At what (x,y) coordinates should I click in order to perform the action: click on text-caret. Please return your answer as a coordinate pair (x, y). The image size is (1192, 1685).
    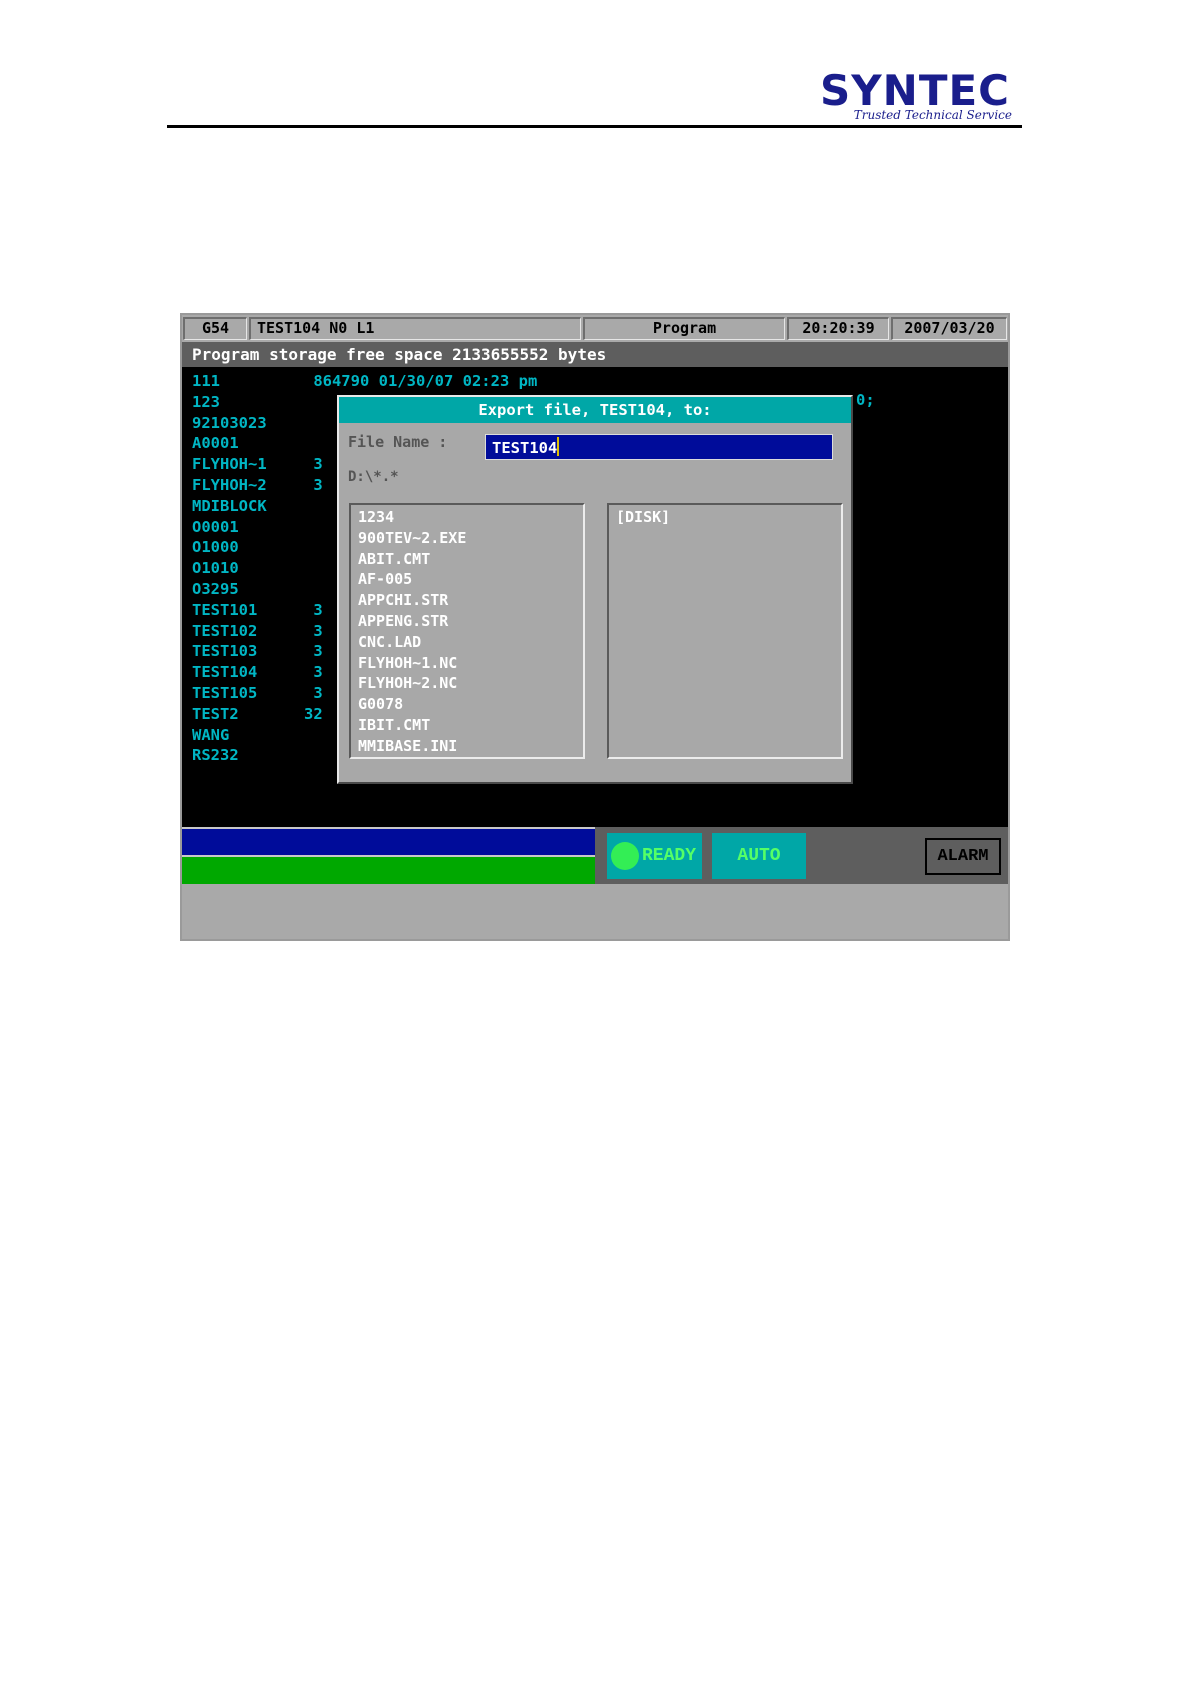
    Looking at the image, I should click on (558, 446).